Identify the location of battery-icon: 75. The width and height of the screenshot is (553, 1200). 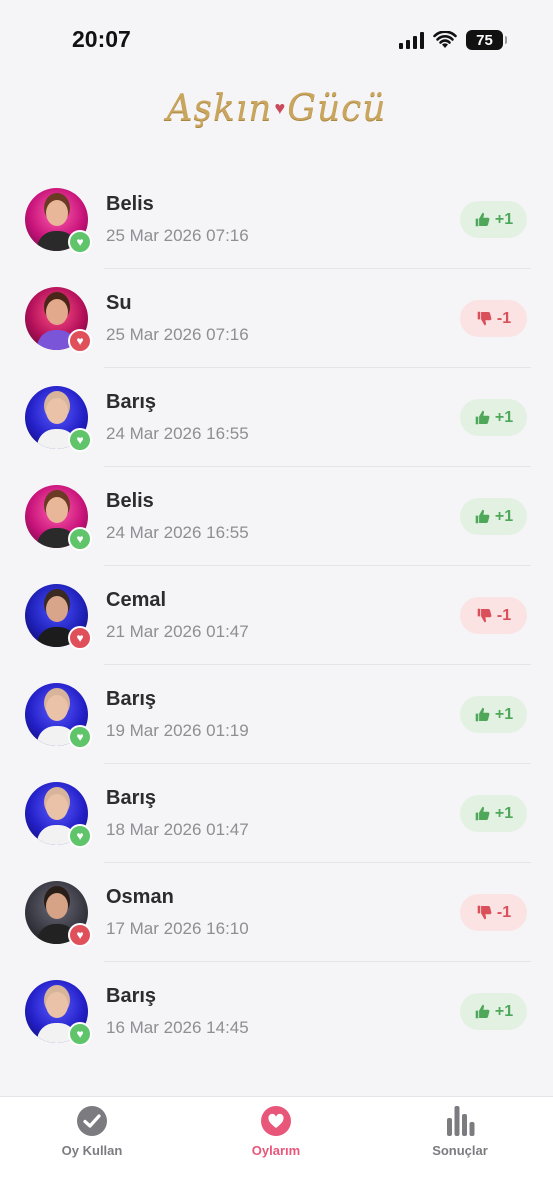
(486, 40).